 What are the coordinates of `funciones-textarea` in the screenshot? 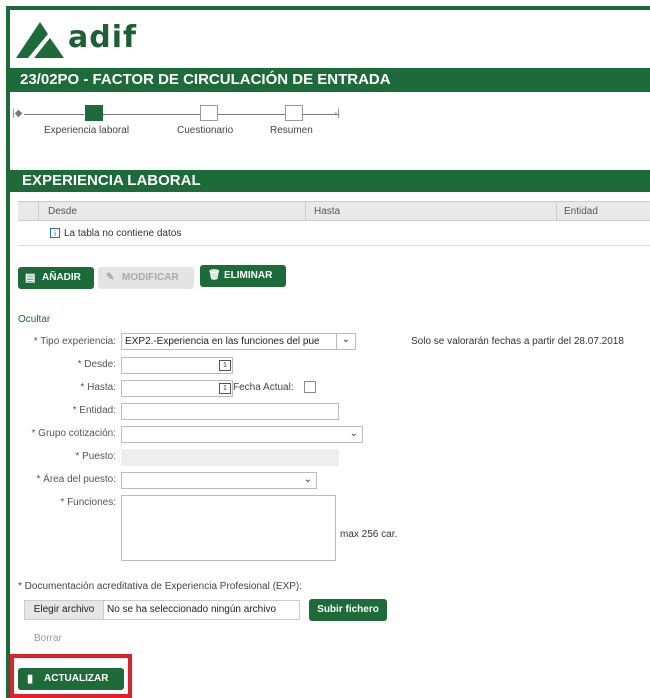 It's located at (228, 528).